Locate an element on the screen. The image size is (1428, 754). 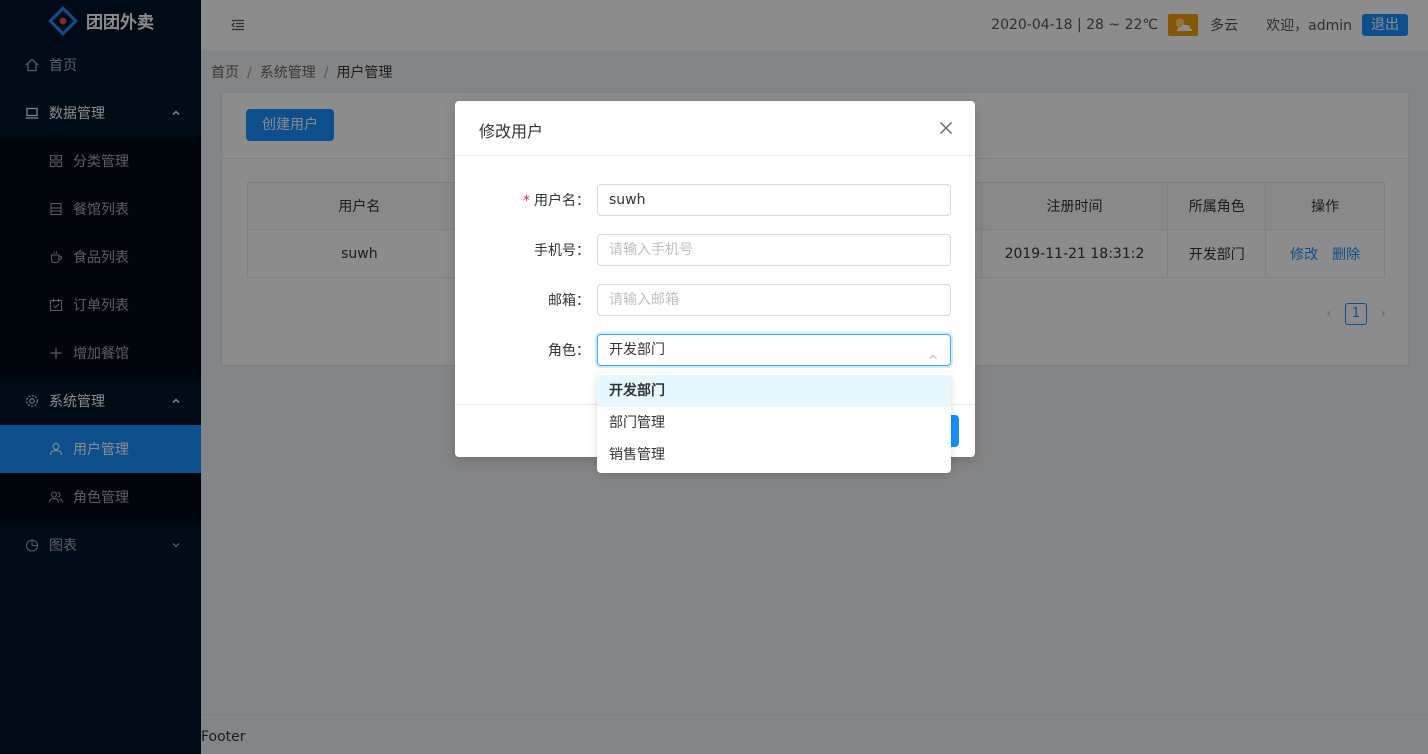
role-dropdown: 开发部门 部门管理 销售管理 is located at coordinates (774, 423).